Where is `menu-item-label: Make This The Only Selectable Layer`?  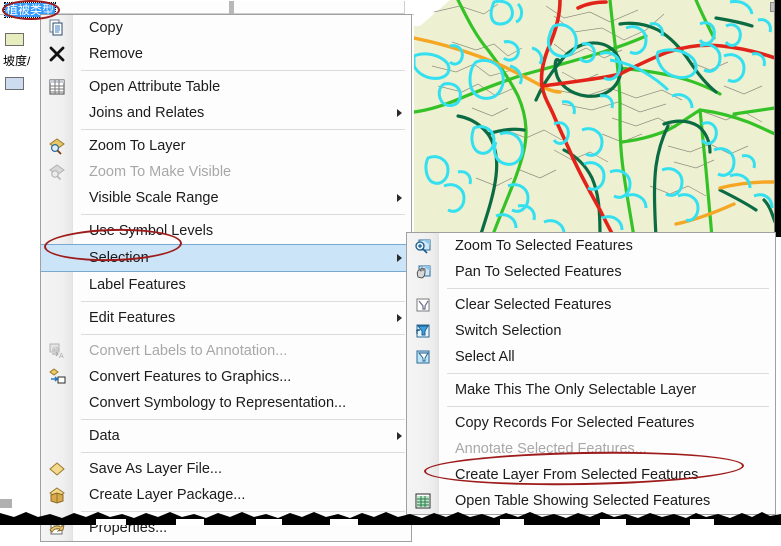 menu-item-label: Make This The Only Selectable Layer is located at coordinates (576, 390).